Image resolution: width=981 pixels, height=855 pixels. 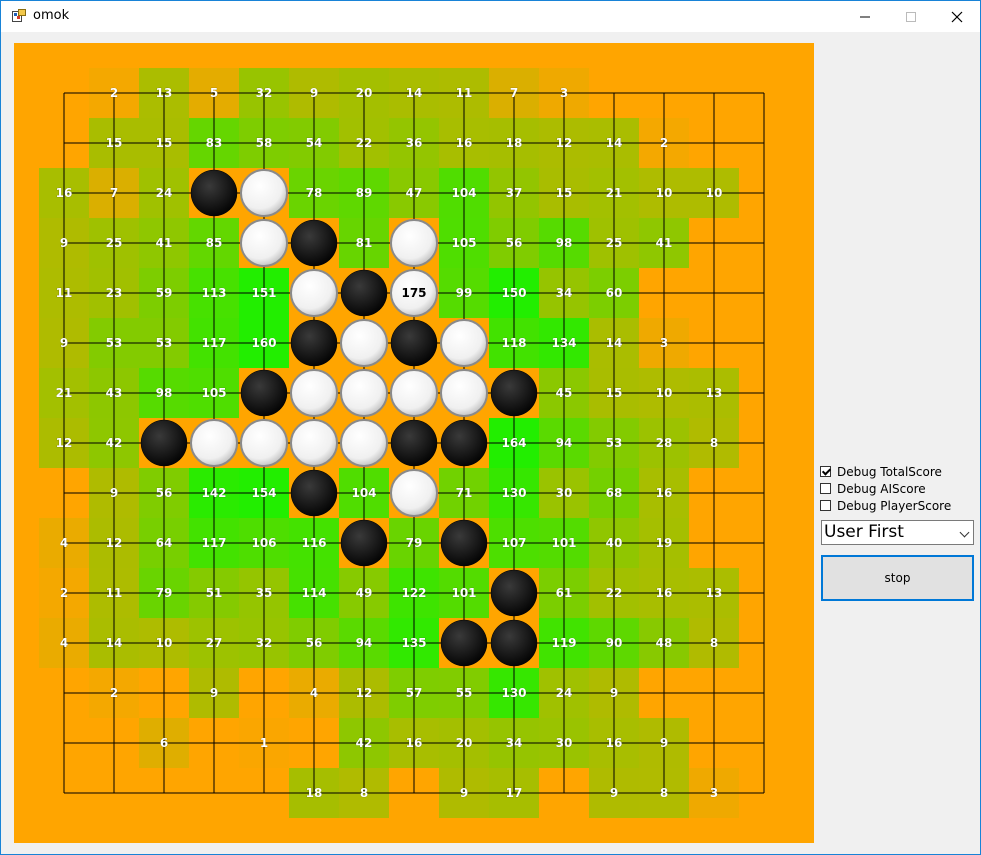 What do you see at coordinates (898, 471) in the screenshot?
I see `debug-totalscore-checkbox: Debug TotalScore` at bounding box center [898, 471].